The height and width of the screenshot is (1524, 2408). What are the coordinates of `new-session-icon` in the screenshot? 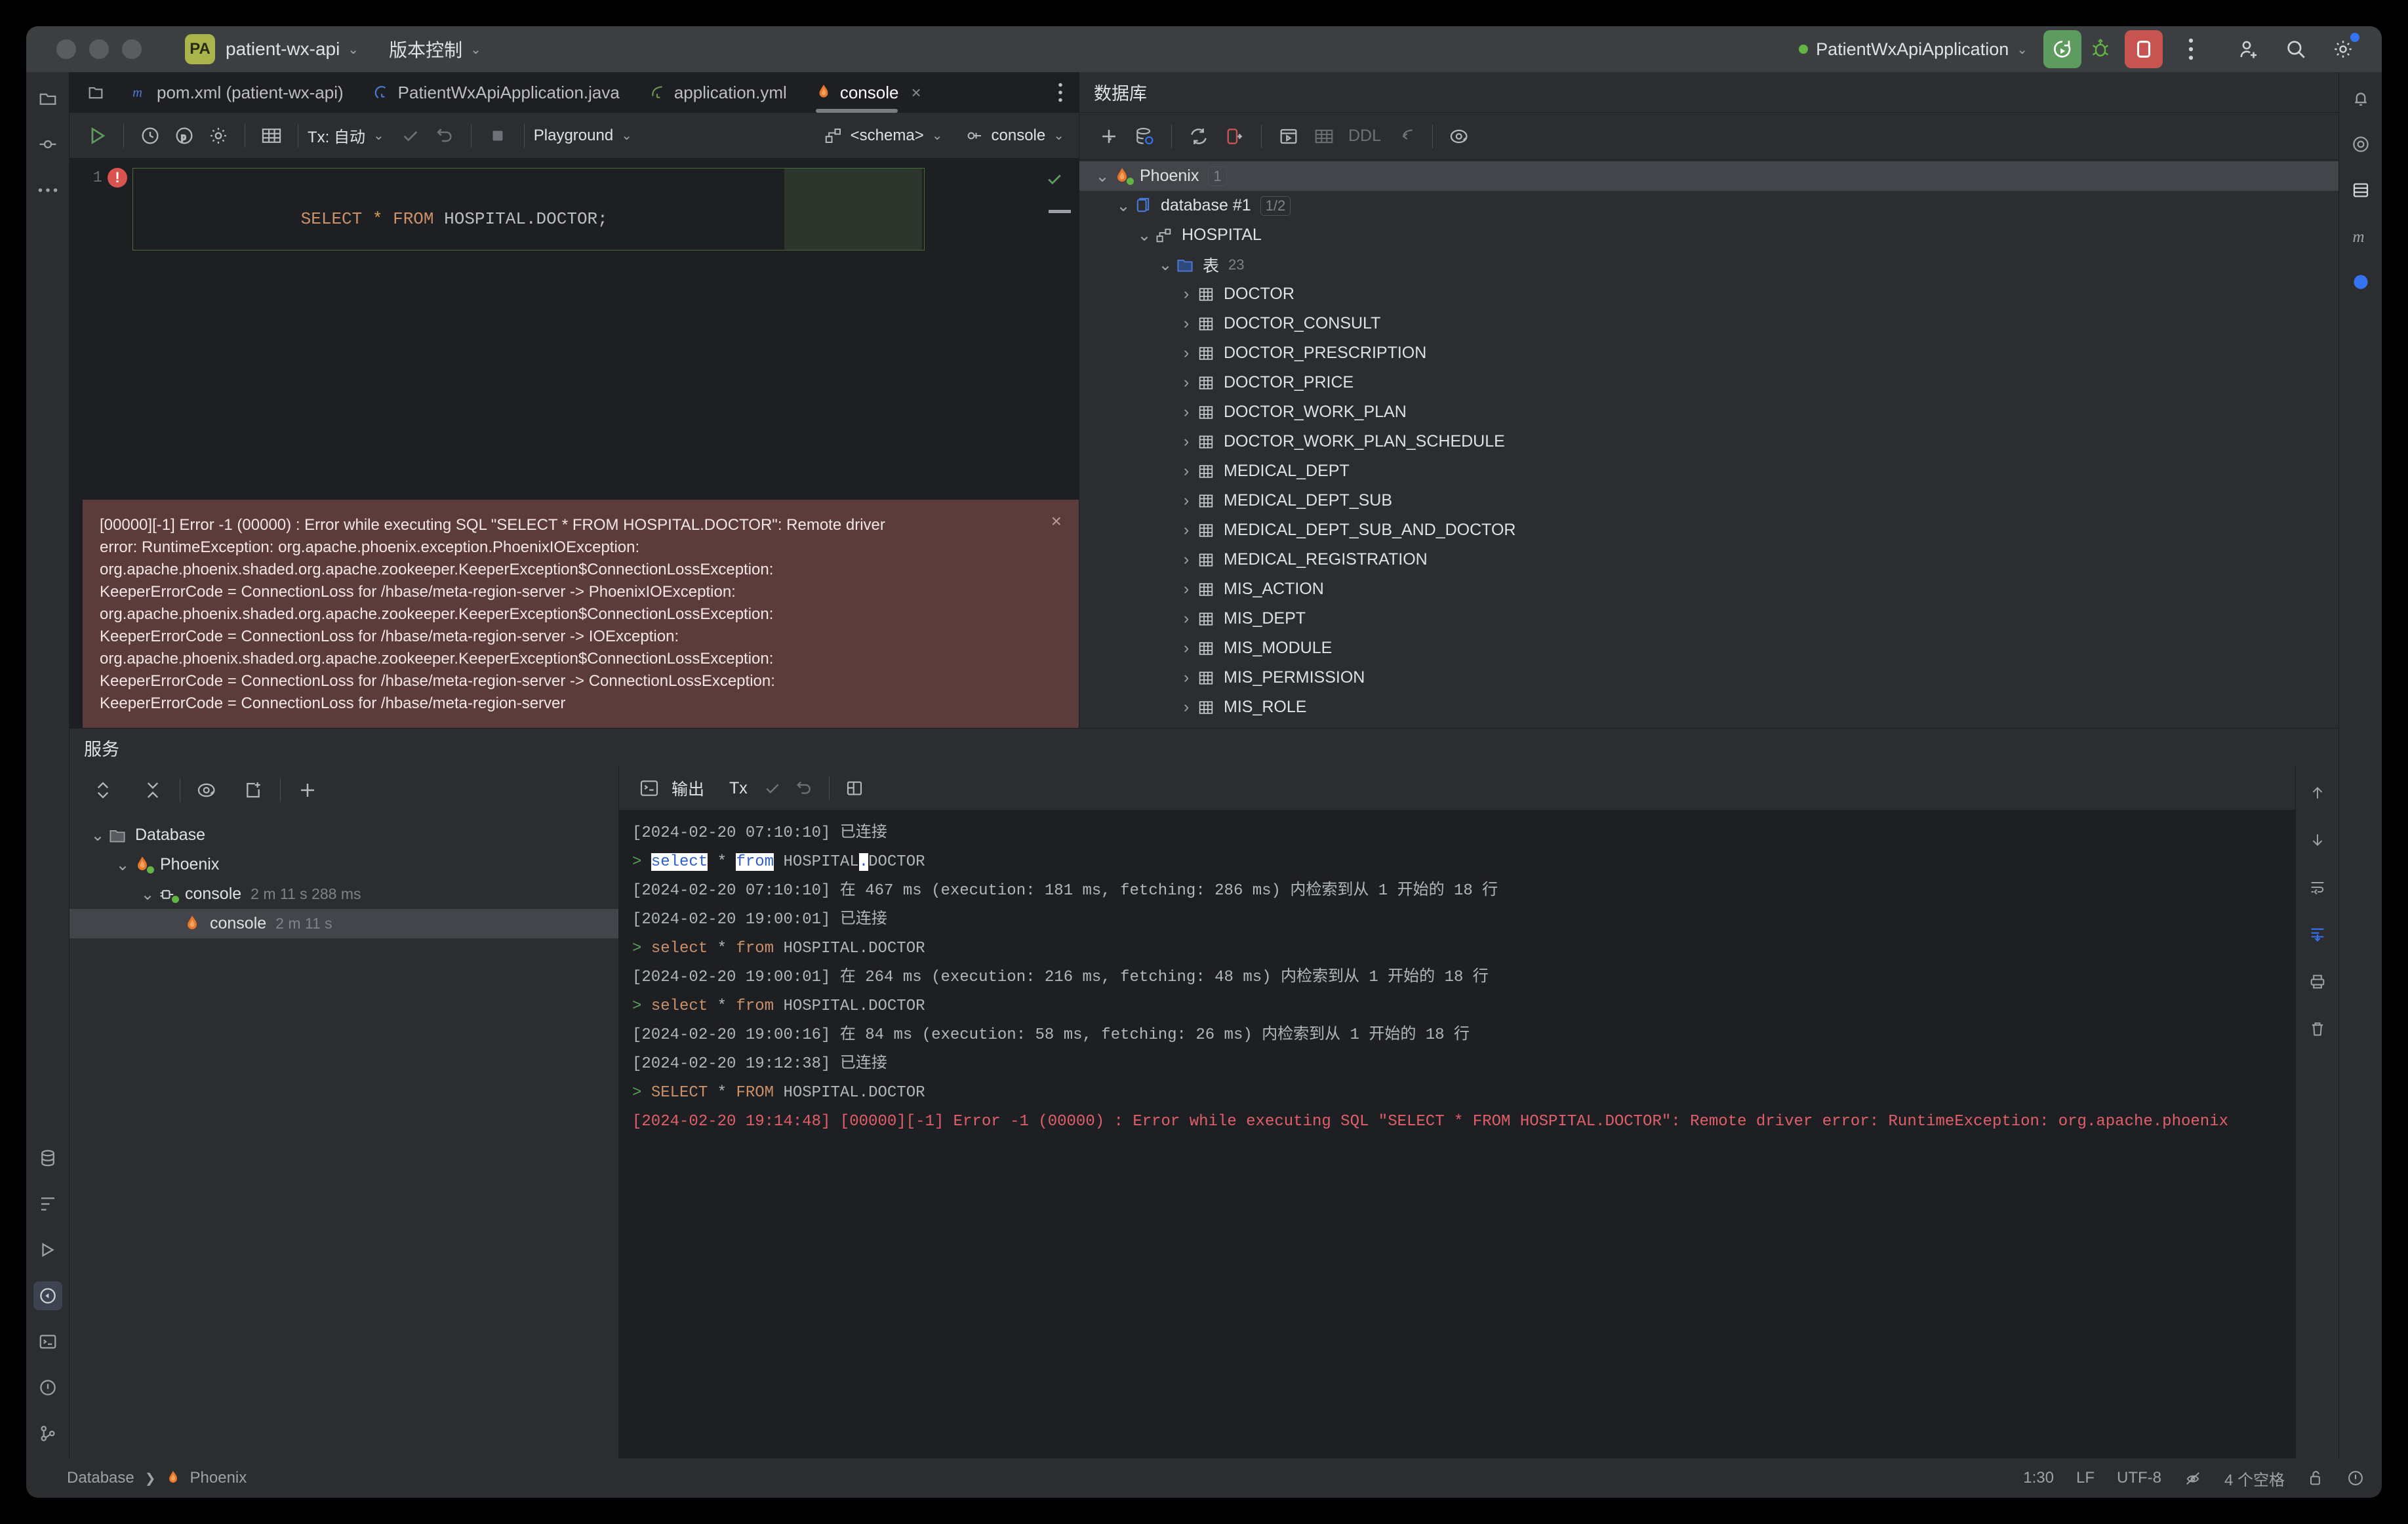 It's located at (253, 790).